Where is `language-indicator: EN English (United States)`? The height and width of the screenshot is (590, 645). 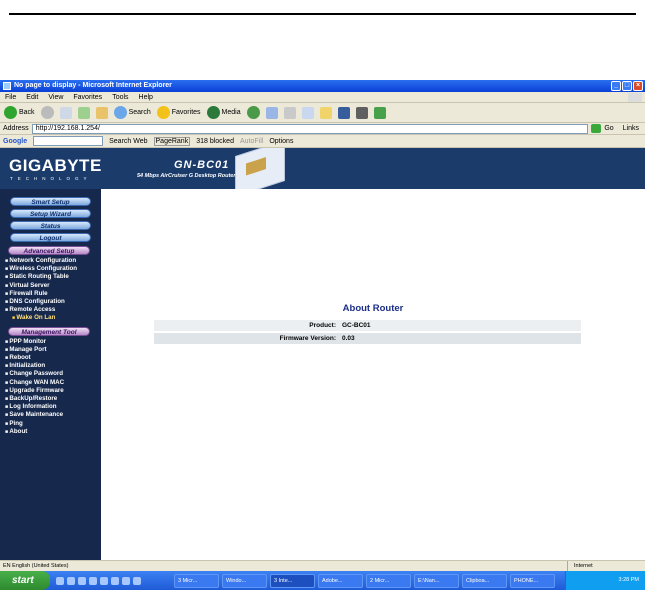 language-indicator: EN English (United States) is located at coordinates (35, 566).